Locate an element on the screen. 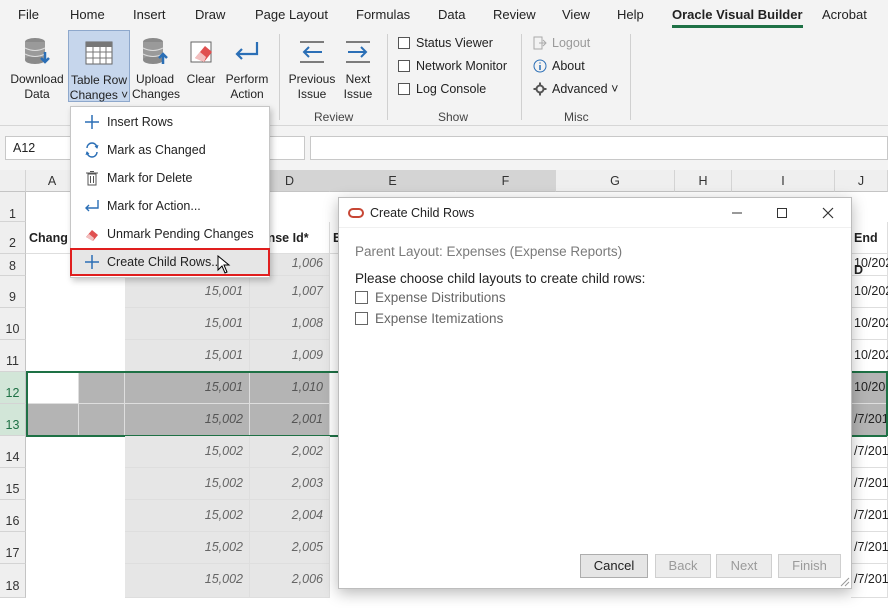 This screenshot has height=608, width=888. table-cell: 2,002 is located at coordinates (290, 452).